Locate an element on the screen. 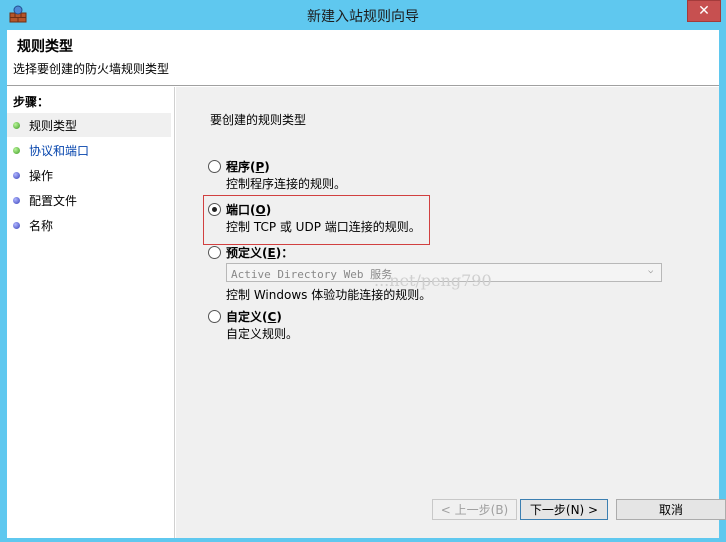 The height and width of the screenshot is (542, 726). step-label: 配置文件 is located at coordinates (53, 200).